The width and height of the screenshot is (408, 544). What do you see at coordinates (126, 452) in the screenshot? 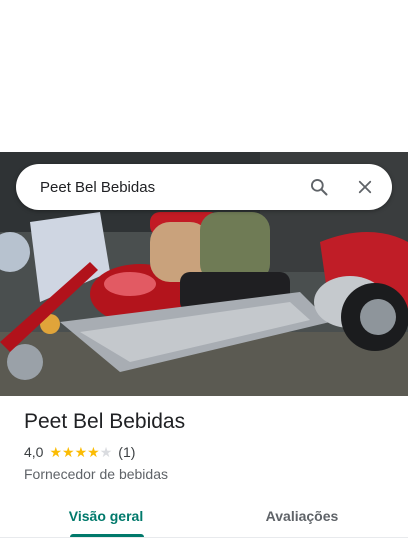
I see `review-count: (1)` at bounding box center [126, 452].